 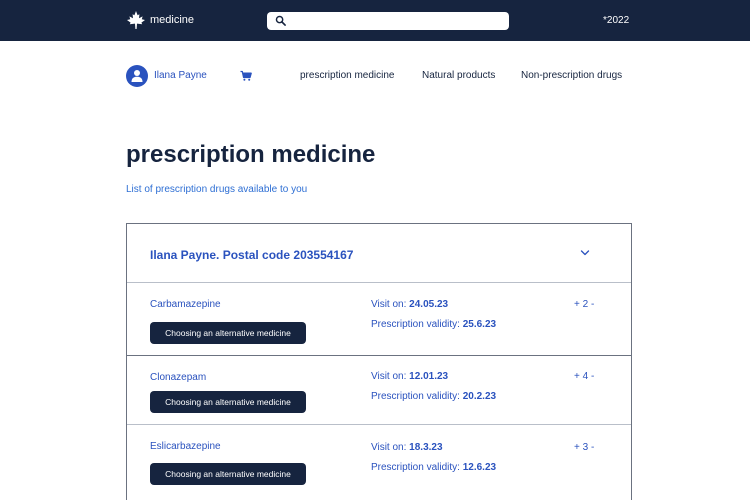 I want to click on search-bar, so click(x=388, y=21).